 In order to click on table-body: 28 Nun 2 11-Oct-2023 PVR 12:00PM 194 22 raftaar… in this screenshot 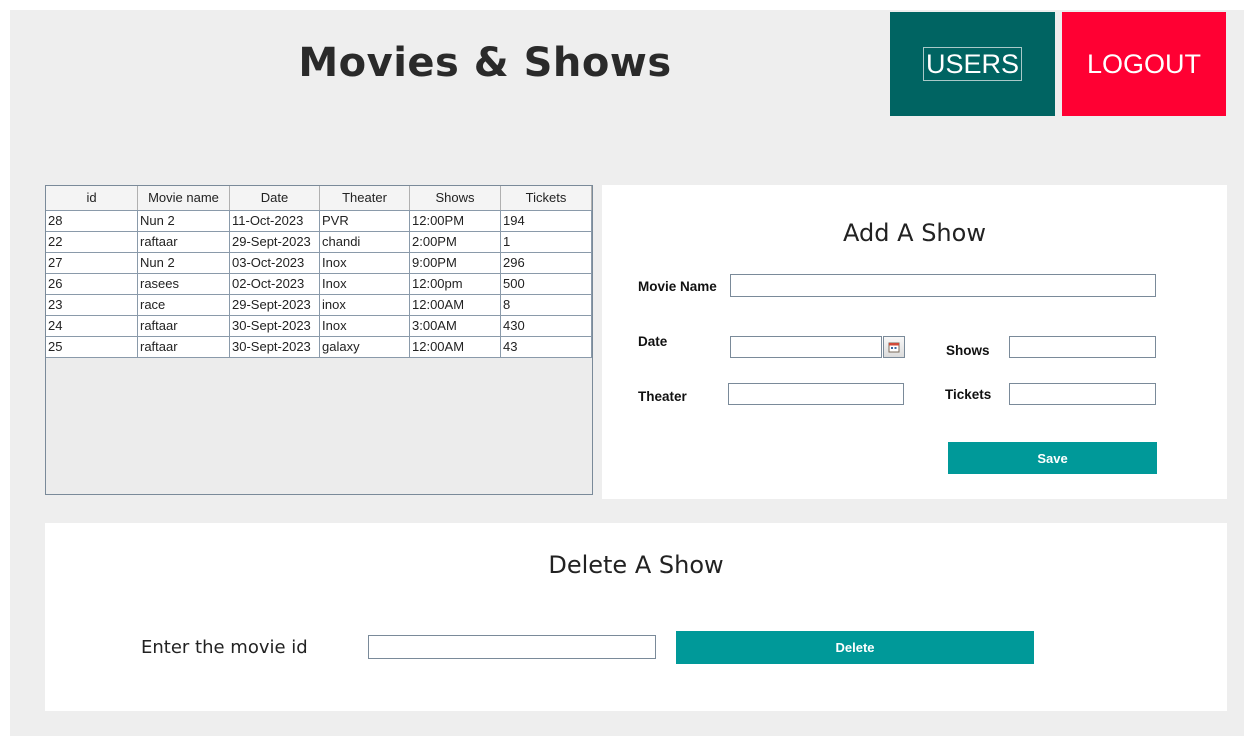, I will do `click(319, 284)`.